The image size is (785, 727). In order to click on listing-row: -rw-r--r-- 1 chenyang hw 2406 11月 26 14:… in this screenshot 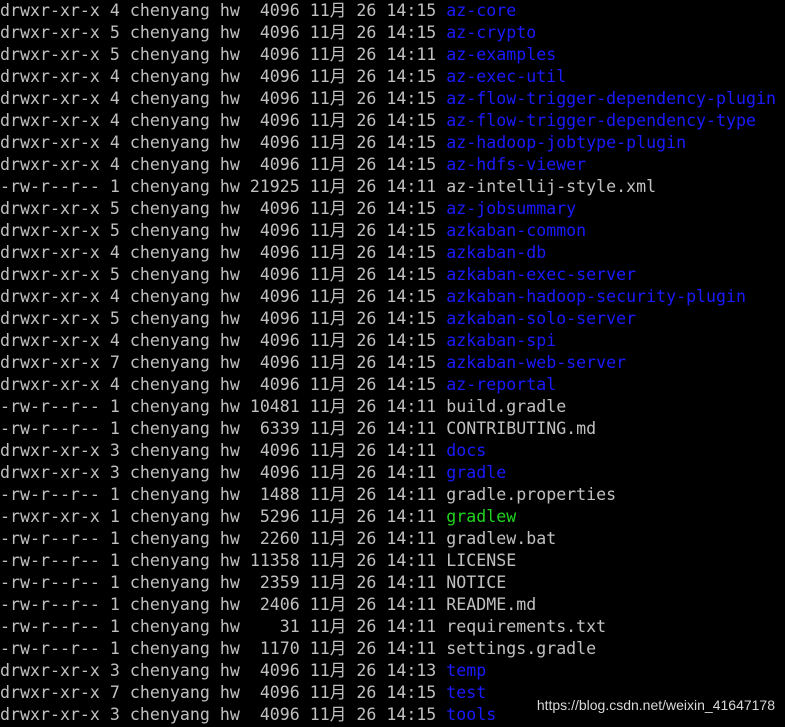, I will do `click(392, 605)`.